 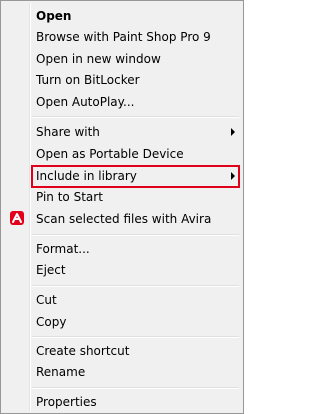 What do you see at coordinates (17, 218) in the screenshot?
I see `avira-icon` at bounding box center [17, 218].